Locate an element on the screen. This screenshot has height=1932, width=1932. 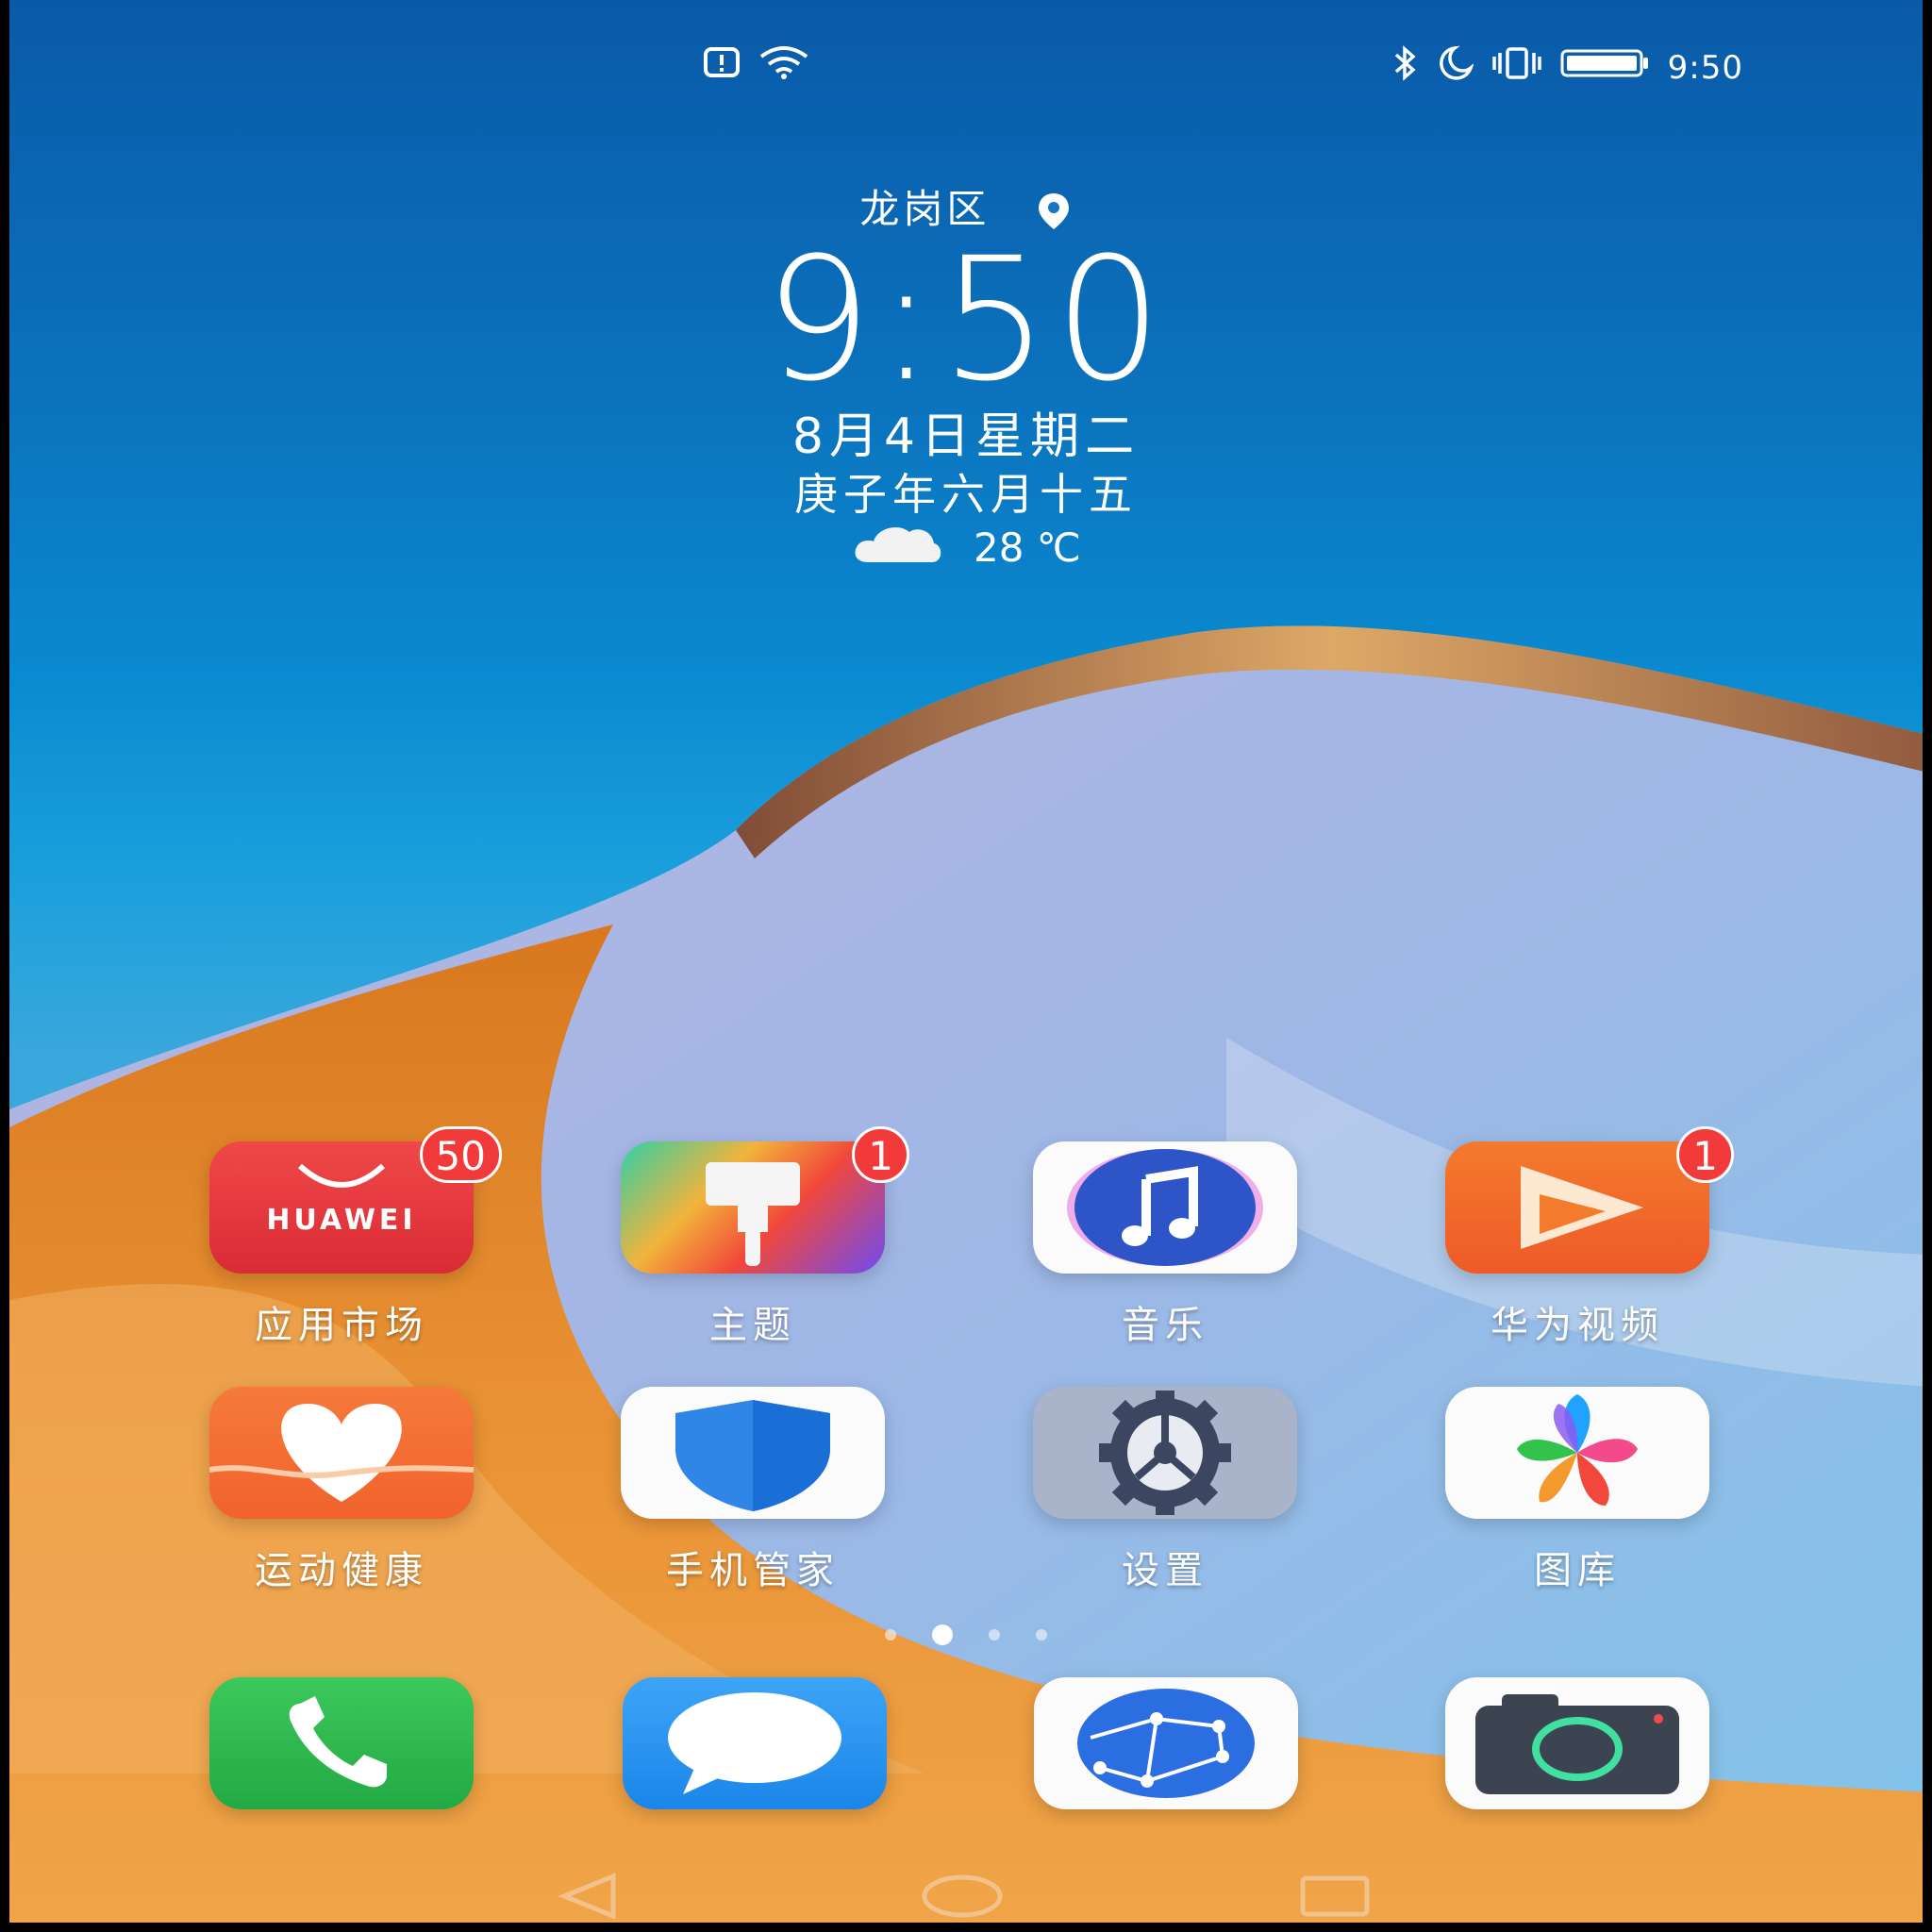
app-music: 音乐 is located at coordinates (1165, 1245).